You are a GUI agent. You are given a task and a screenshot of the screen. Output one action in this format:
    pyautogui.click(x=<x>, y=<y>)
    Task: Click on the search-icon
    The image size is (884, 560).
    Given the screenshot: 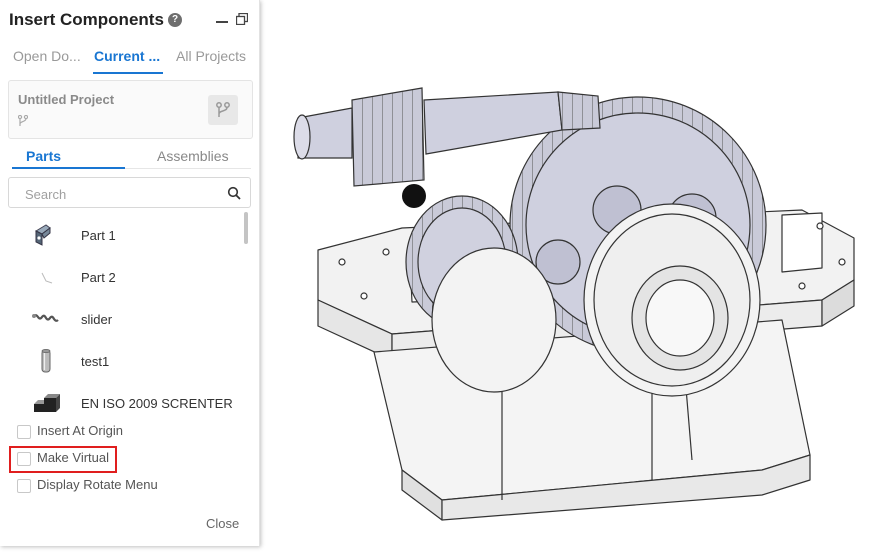 What is the action you would take?
    pyautogui.click(x=234, y=193)
    